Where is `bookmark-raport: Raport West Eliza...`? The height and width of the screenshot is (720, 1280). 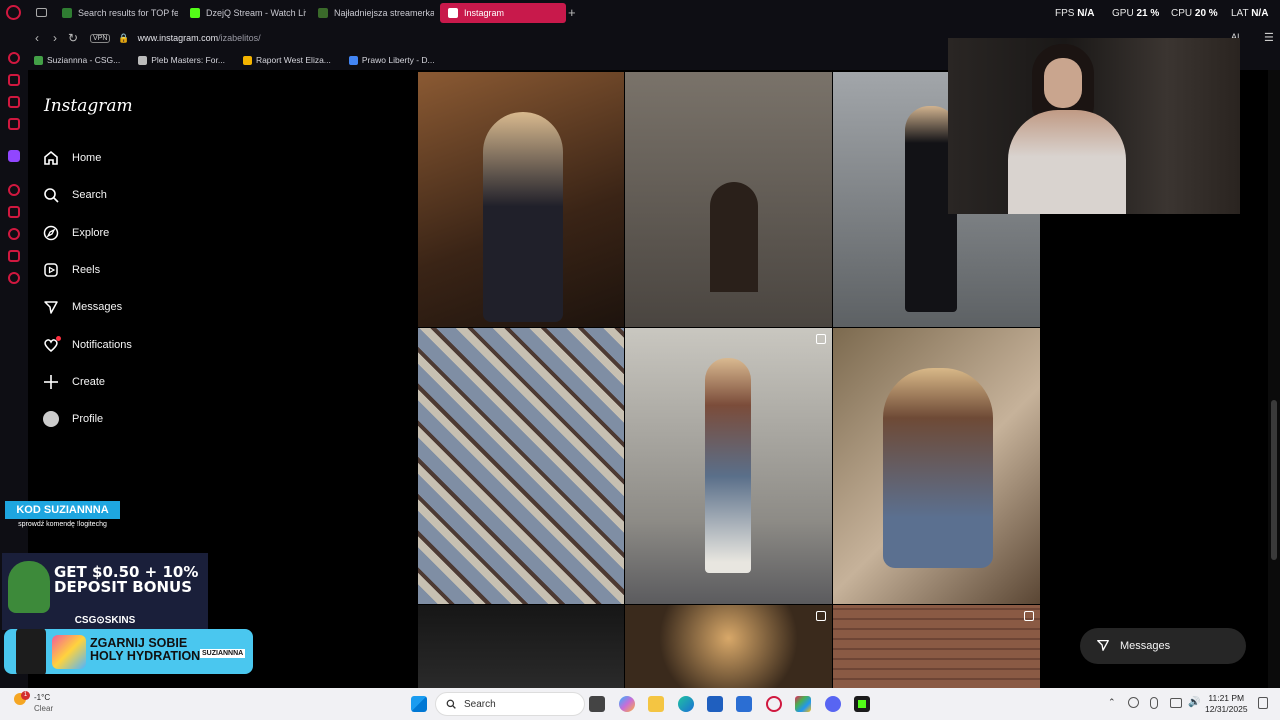 bookmark-raport: Raport West Eliza... is located at coordinates (286, 60).